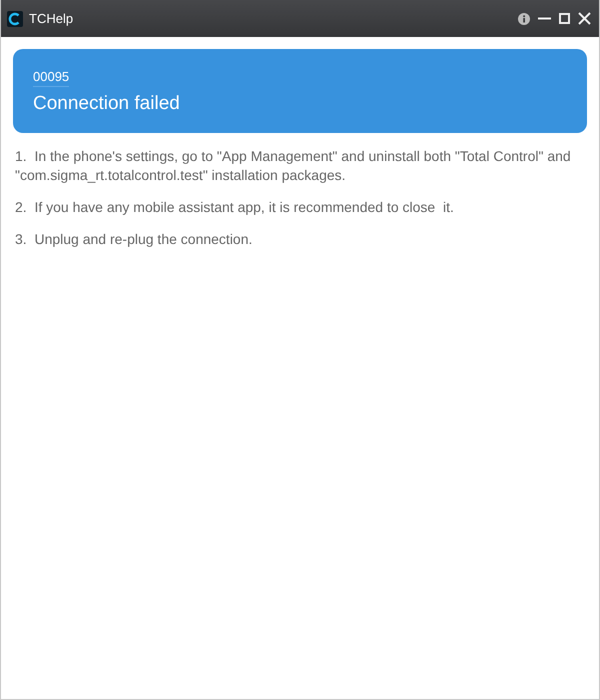 This screenshot has height=700, width=600. I want to click on error-title: Connection failed, so click(106, 104).